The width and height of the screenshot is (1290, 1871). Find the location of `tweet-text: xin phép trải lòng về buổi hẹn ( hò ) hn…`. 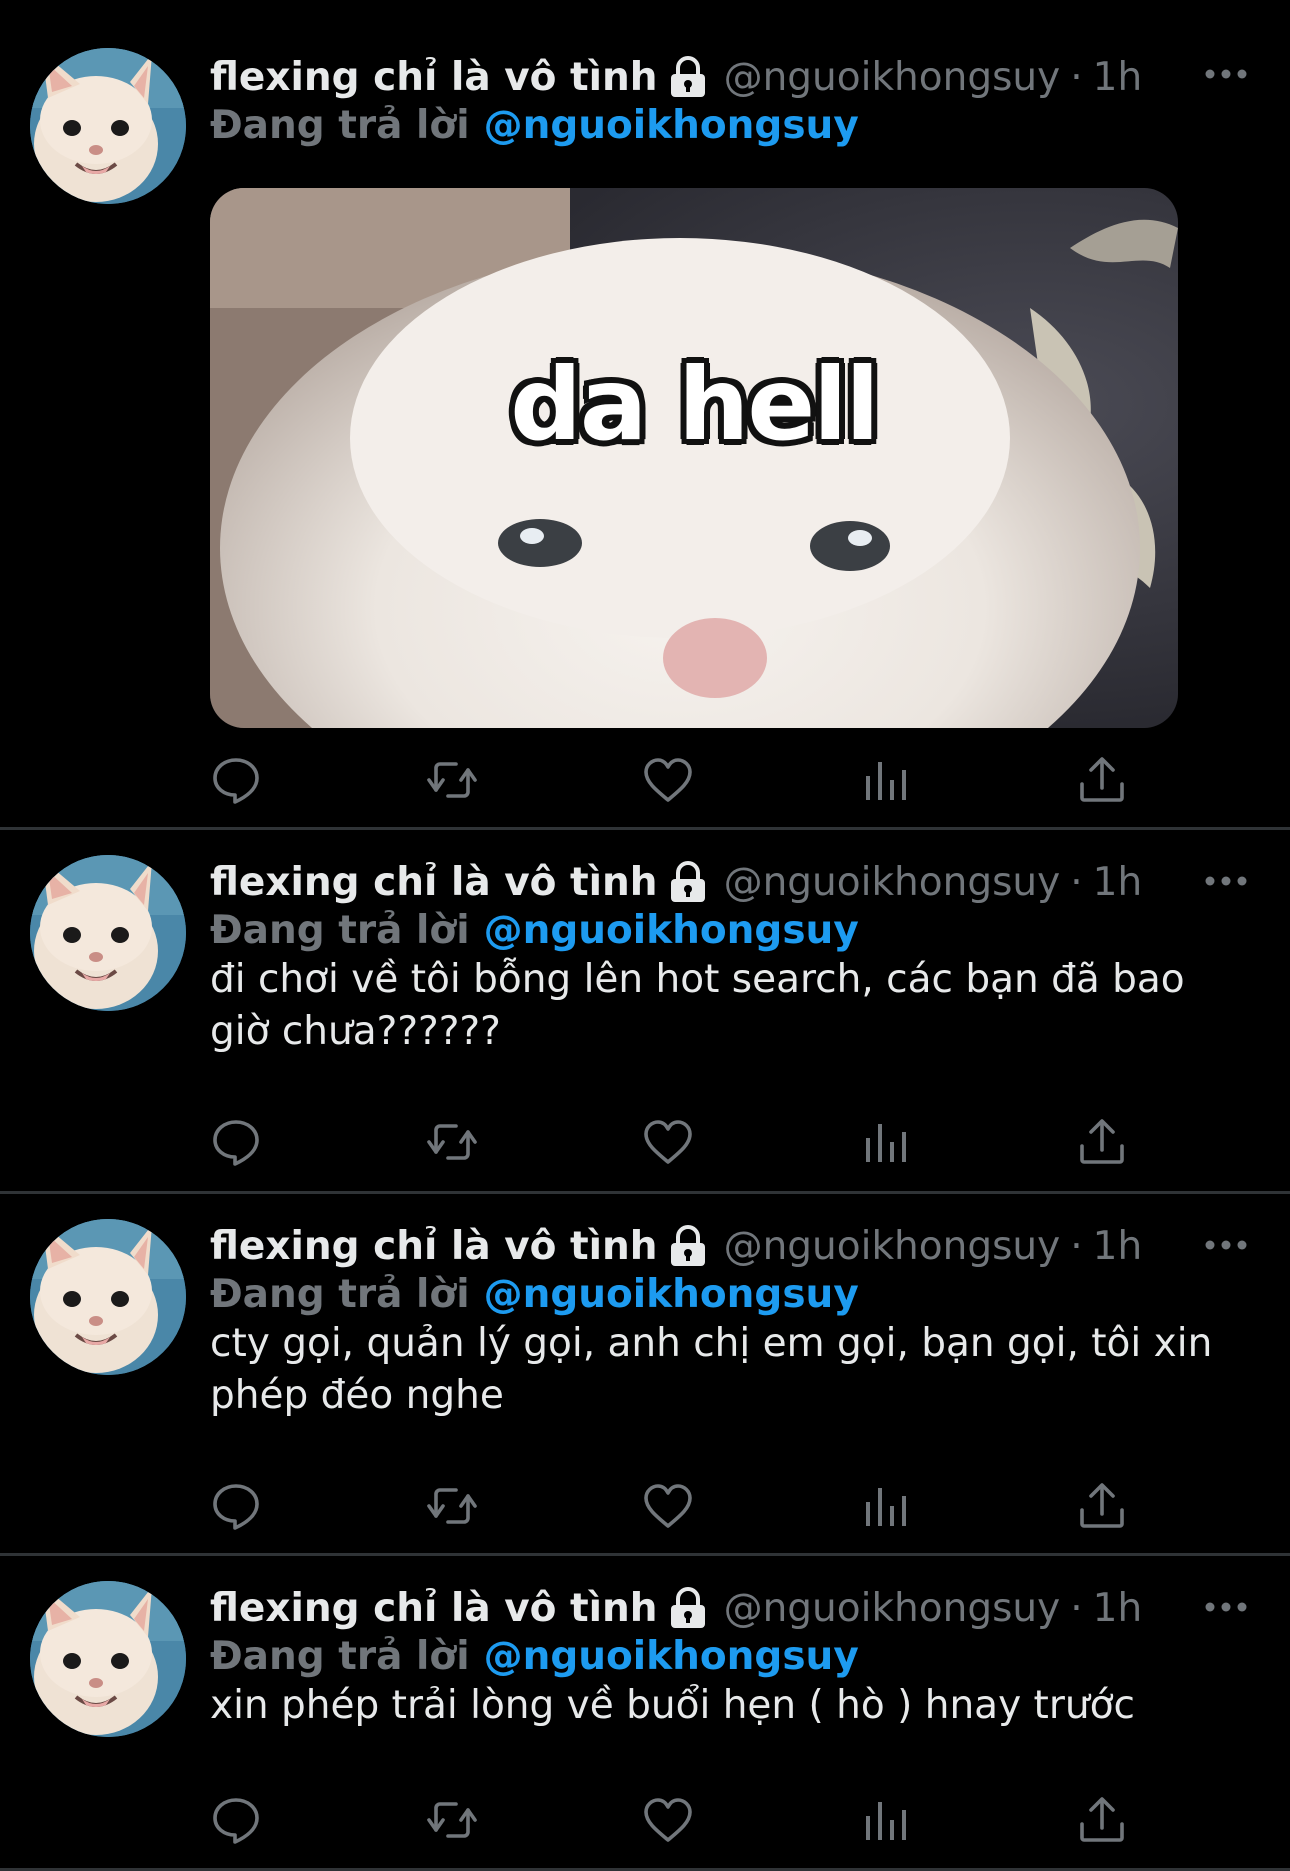

tweet-text: xin phép trải lòng về buổi hẹn ( hò ) hn… is located at coordinates (672, 1705).